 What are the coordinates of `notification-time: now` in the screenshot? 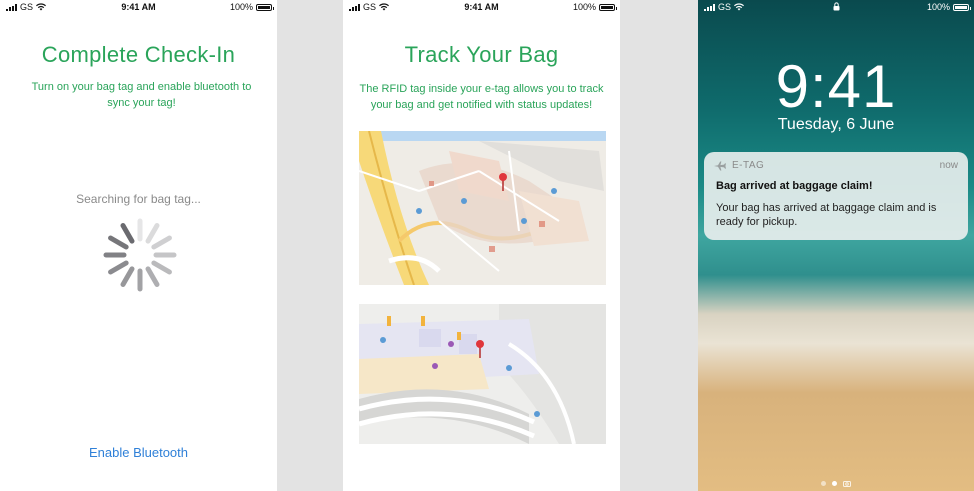 It's located at (948, 165).